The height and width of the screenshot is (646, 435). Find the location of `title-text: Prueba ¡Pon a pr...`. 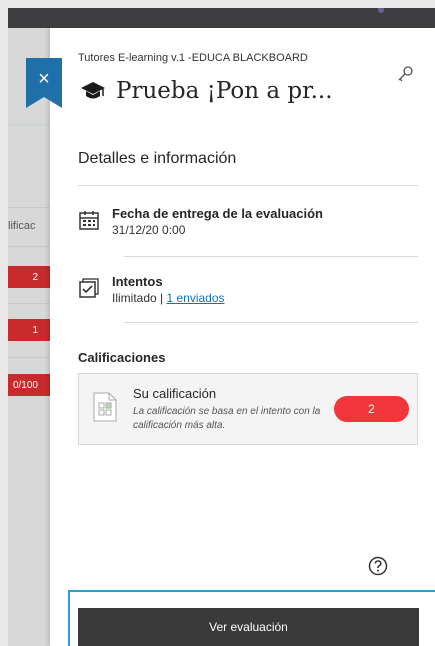

title-text: Prueba ¡Pon a pr... is located at coordinates (224, 91).